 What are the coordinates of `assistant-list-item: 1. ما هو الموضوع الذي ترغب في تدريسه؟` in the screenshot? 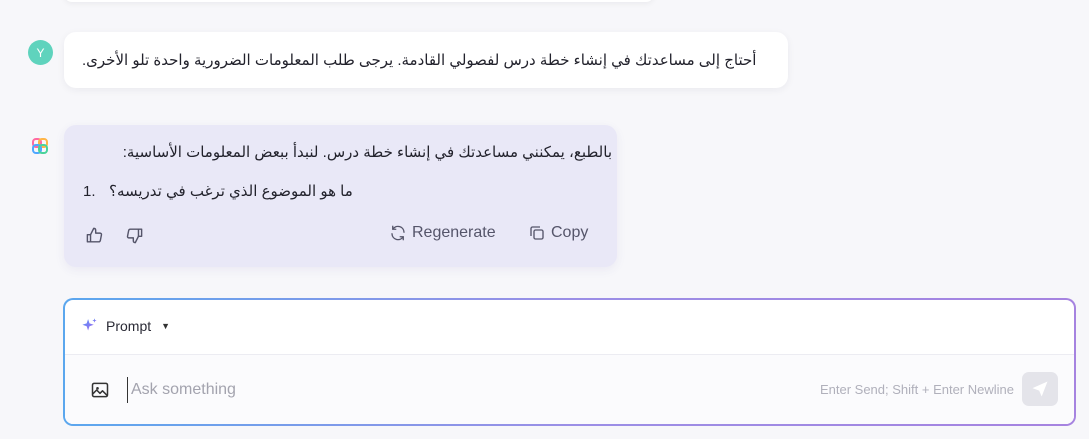 It's located at (218, 191).